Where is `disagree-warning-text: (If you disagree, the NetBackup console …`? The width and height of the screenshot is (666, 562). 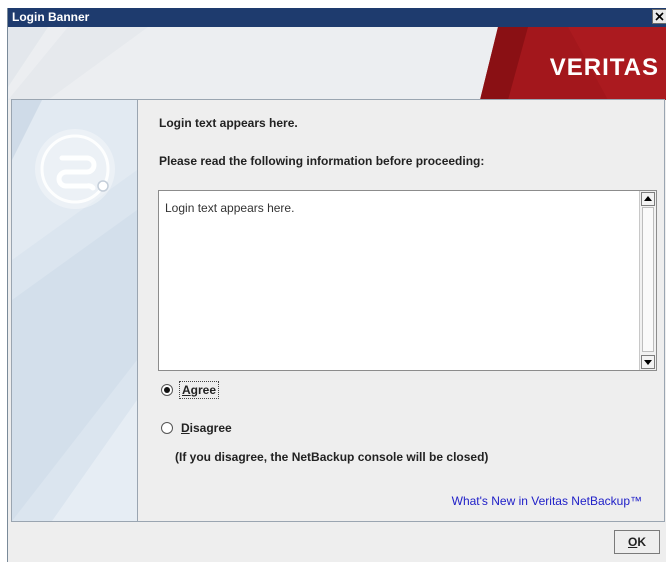 disagree-warning-text: (If you disagree, the NetBackup console … is located at coordinates (332, 457).